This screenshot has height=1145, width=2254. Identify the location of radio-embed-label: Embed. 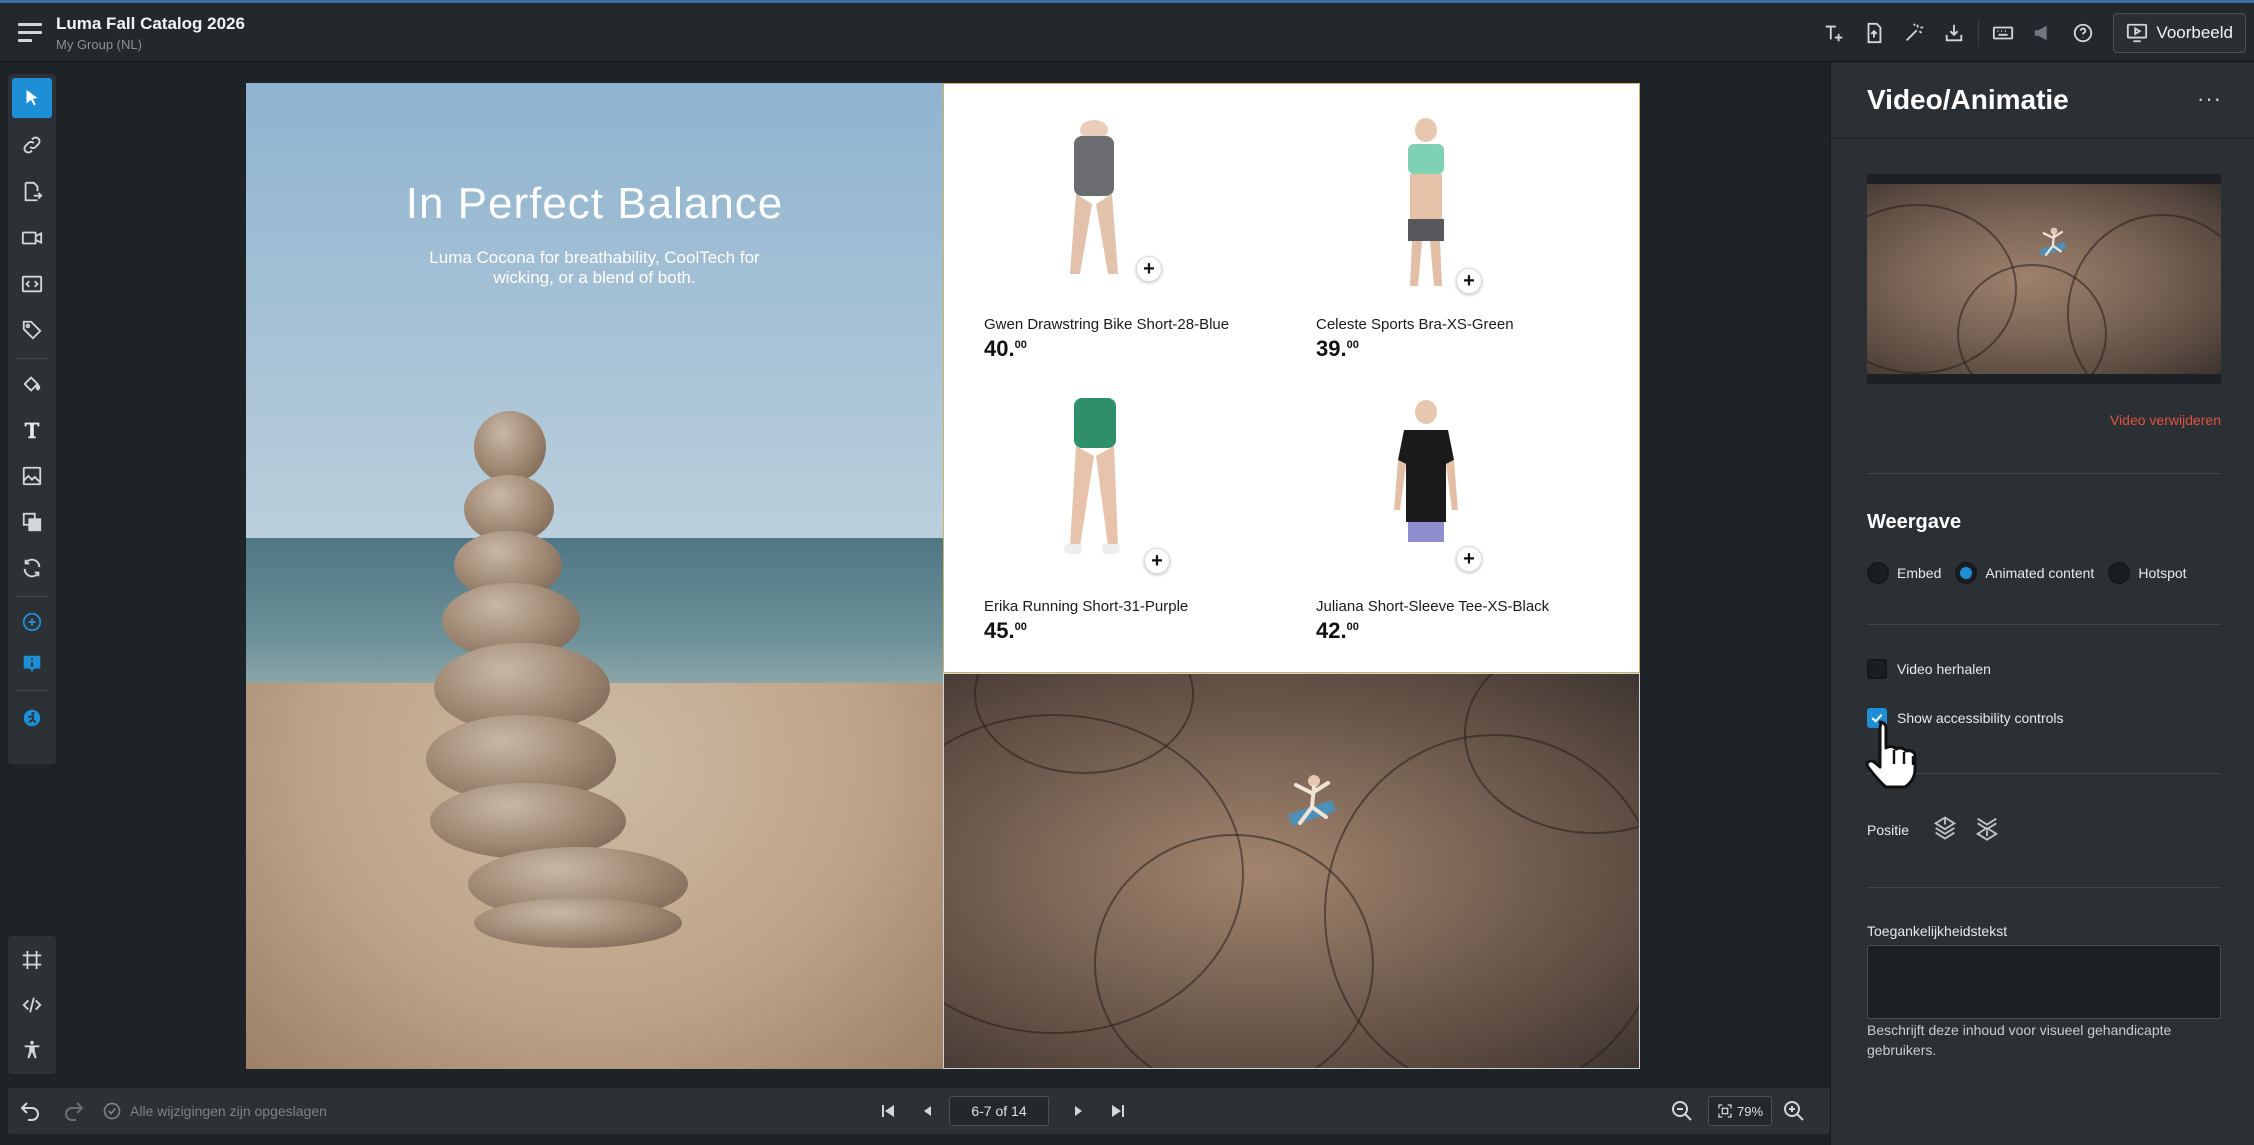
(1919, 573).